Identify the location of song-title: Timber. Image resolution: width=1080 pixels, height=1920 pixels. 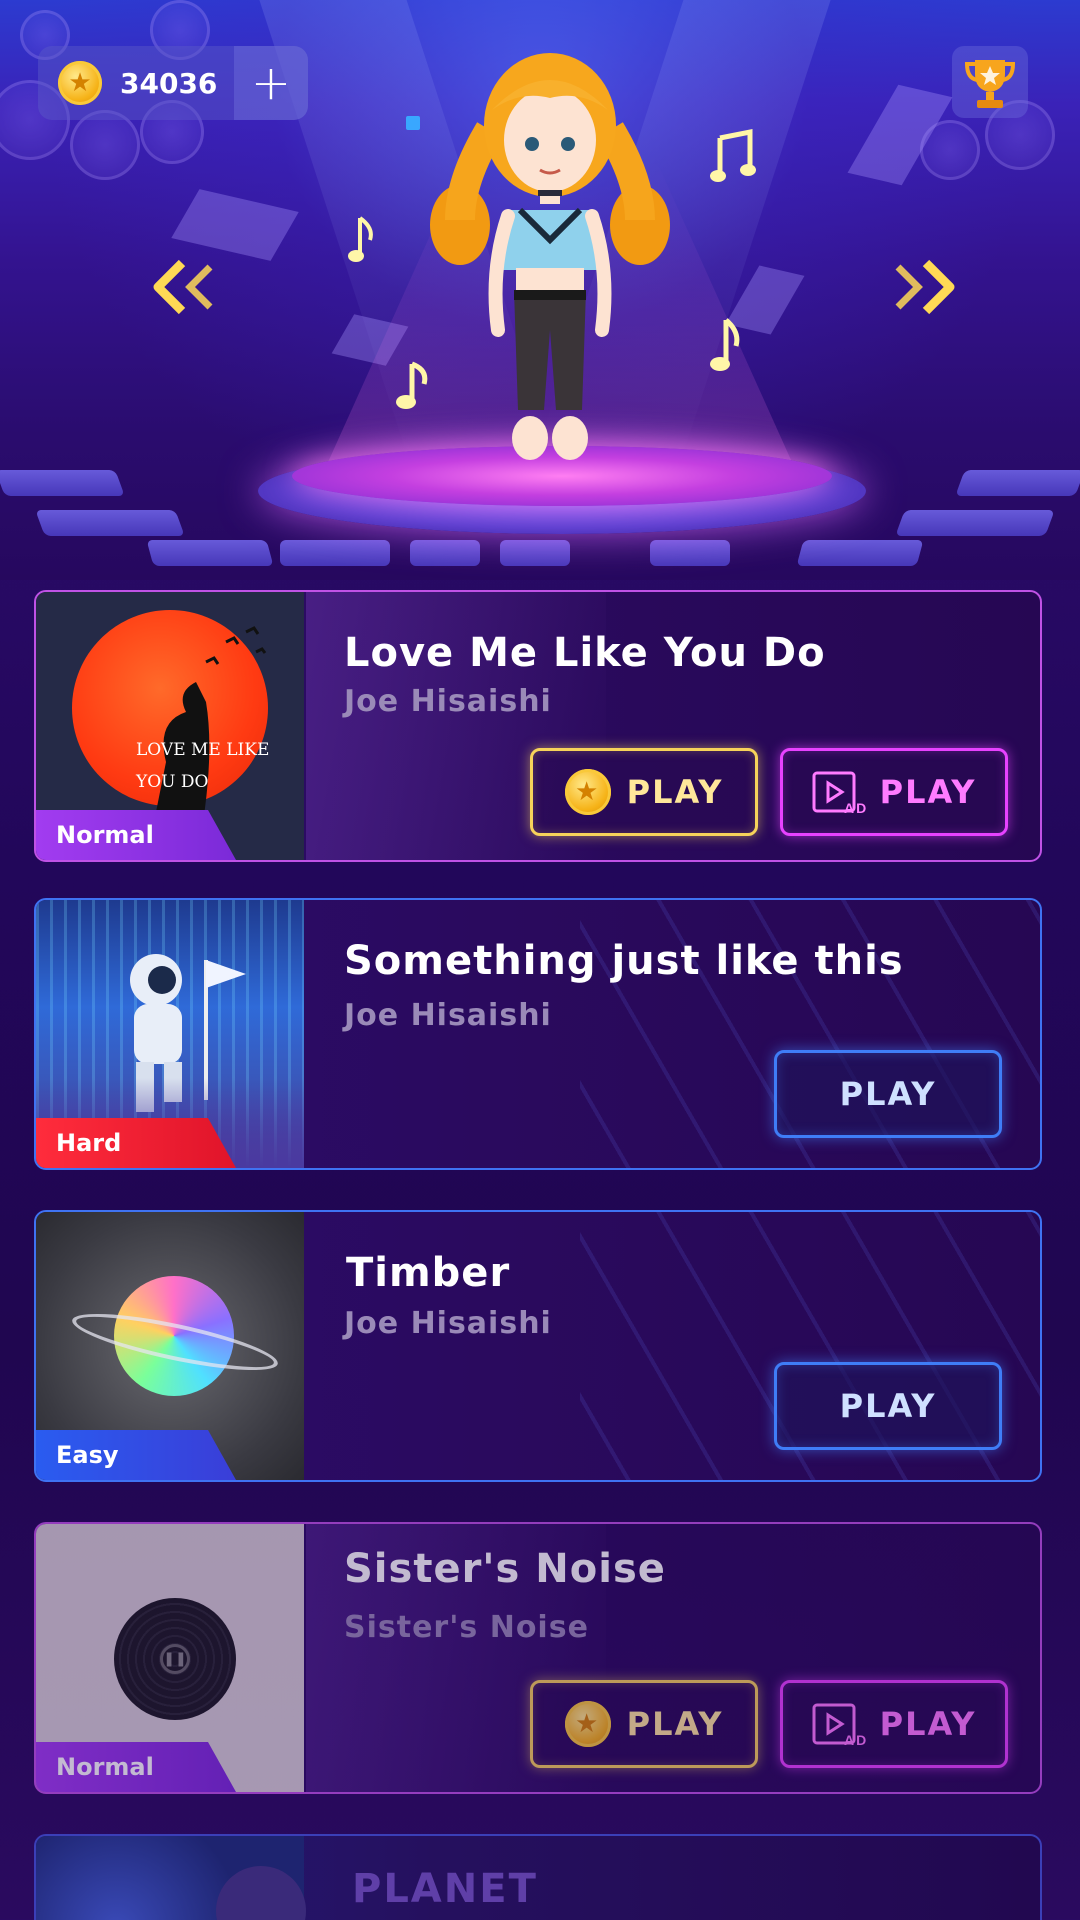
(428, 1273).